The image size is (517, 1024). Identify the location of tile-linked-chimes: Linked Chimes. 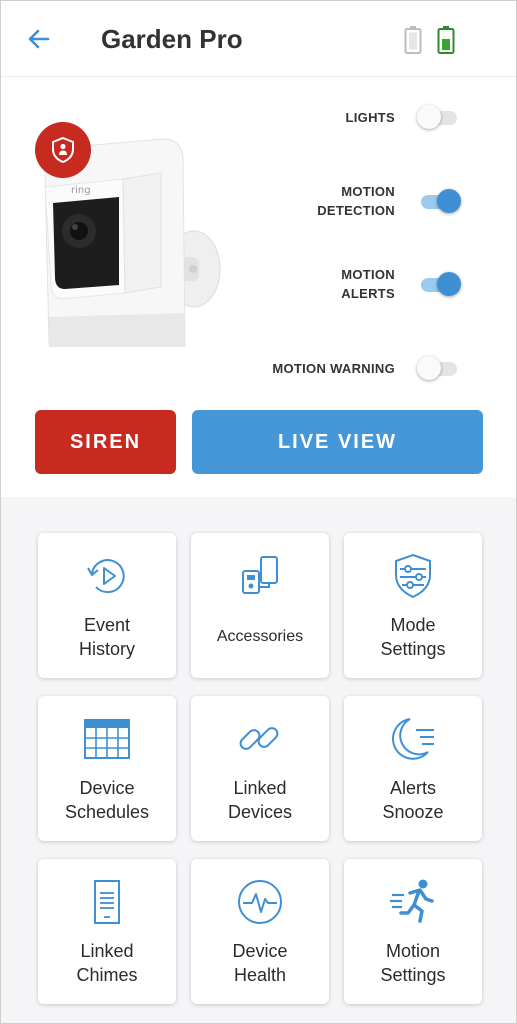
(107, 931).